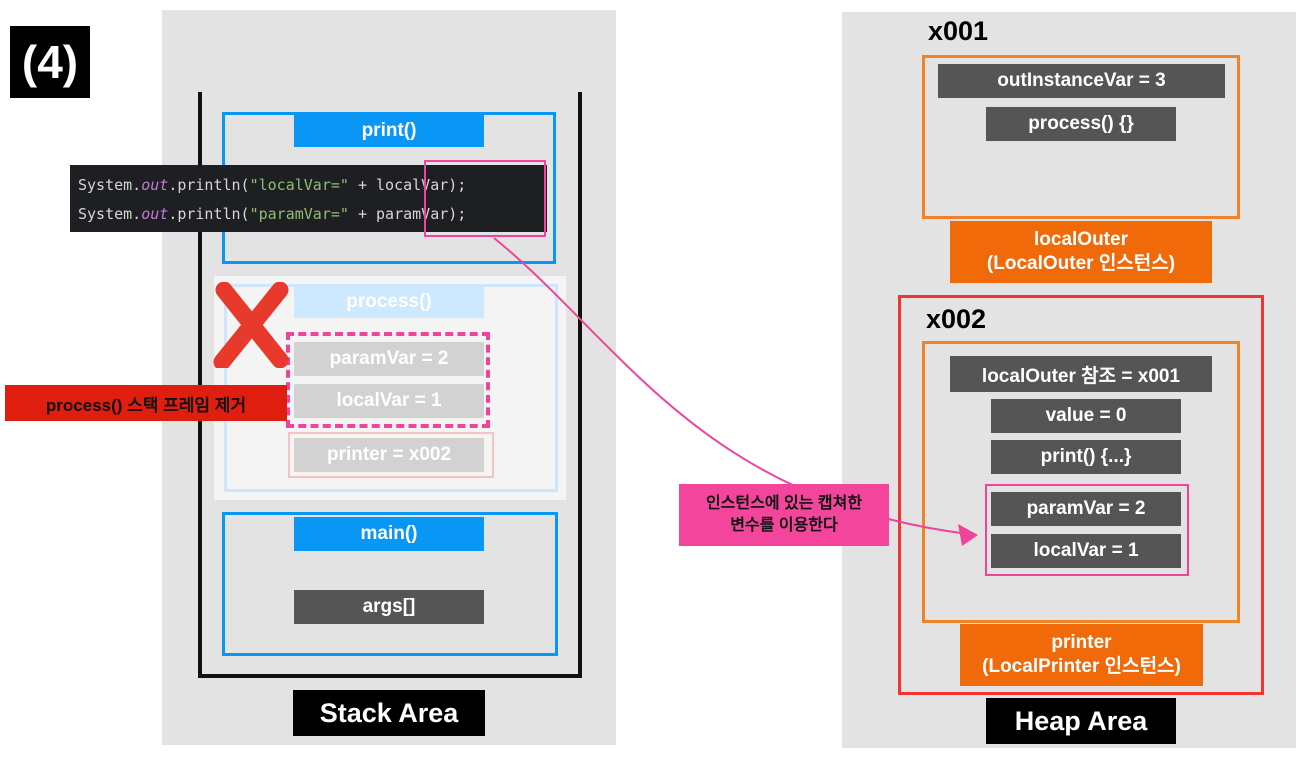 The width and height of the screenshot is (1306, 758). Describe the element at coordinates (784, 503) in the screenshot. I see `capture-callout-line1: 인스턴스에 있는 캡쳐한` at that location.